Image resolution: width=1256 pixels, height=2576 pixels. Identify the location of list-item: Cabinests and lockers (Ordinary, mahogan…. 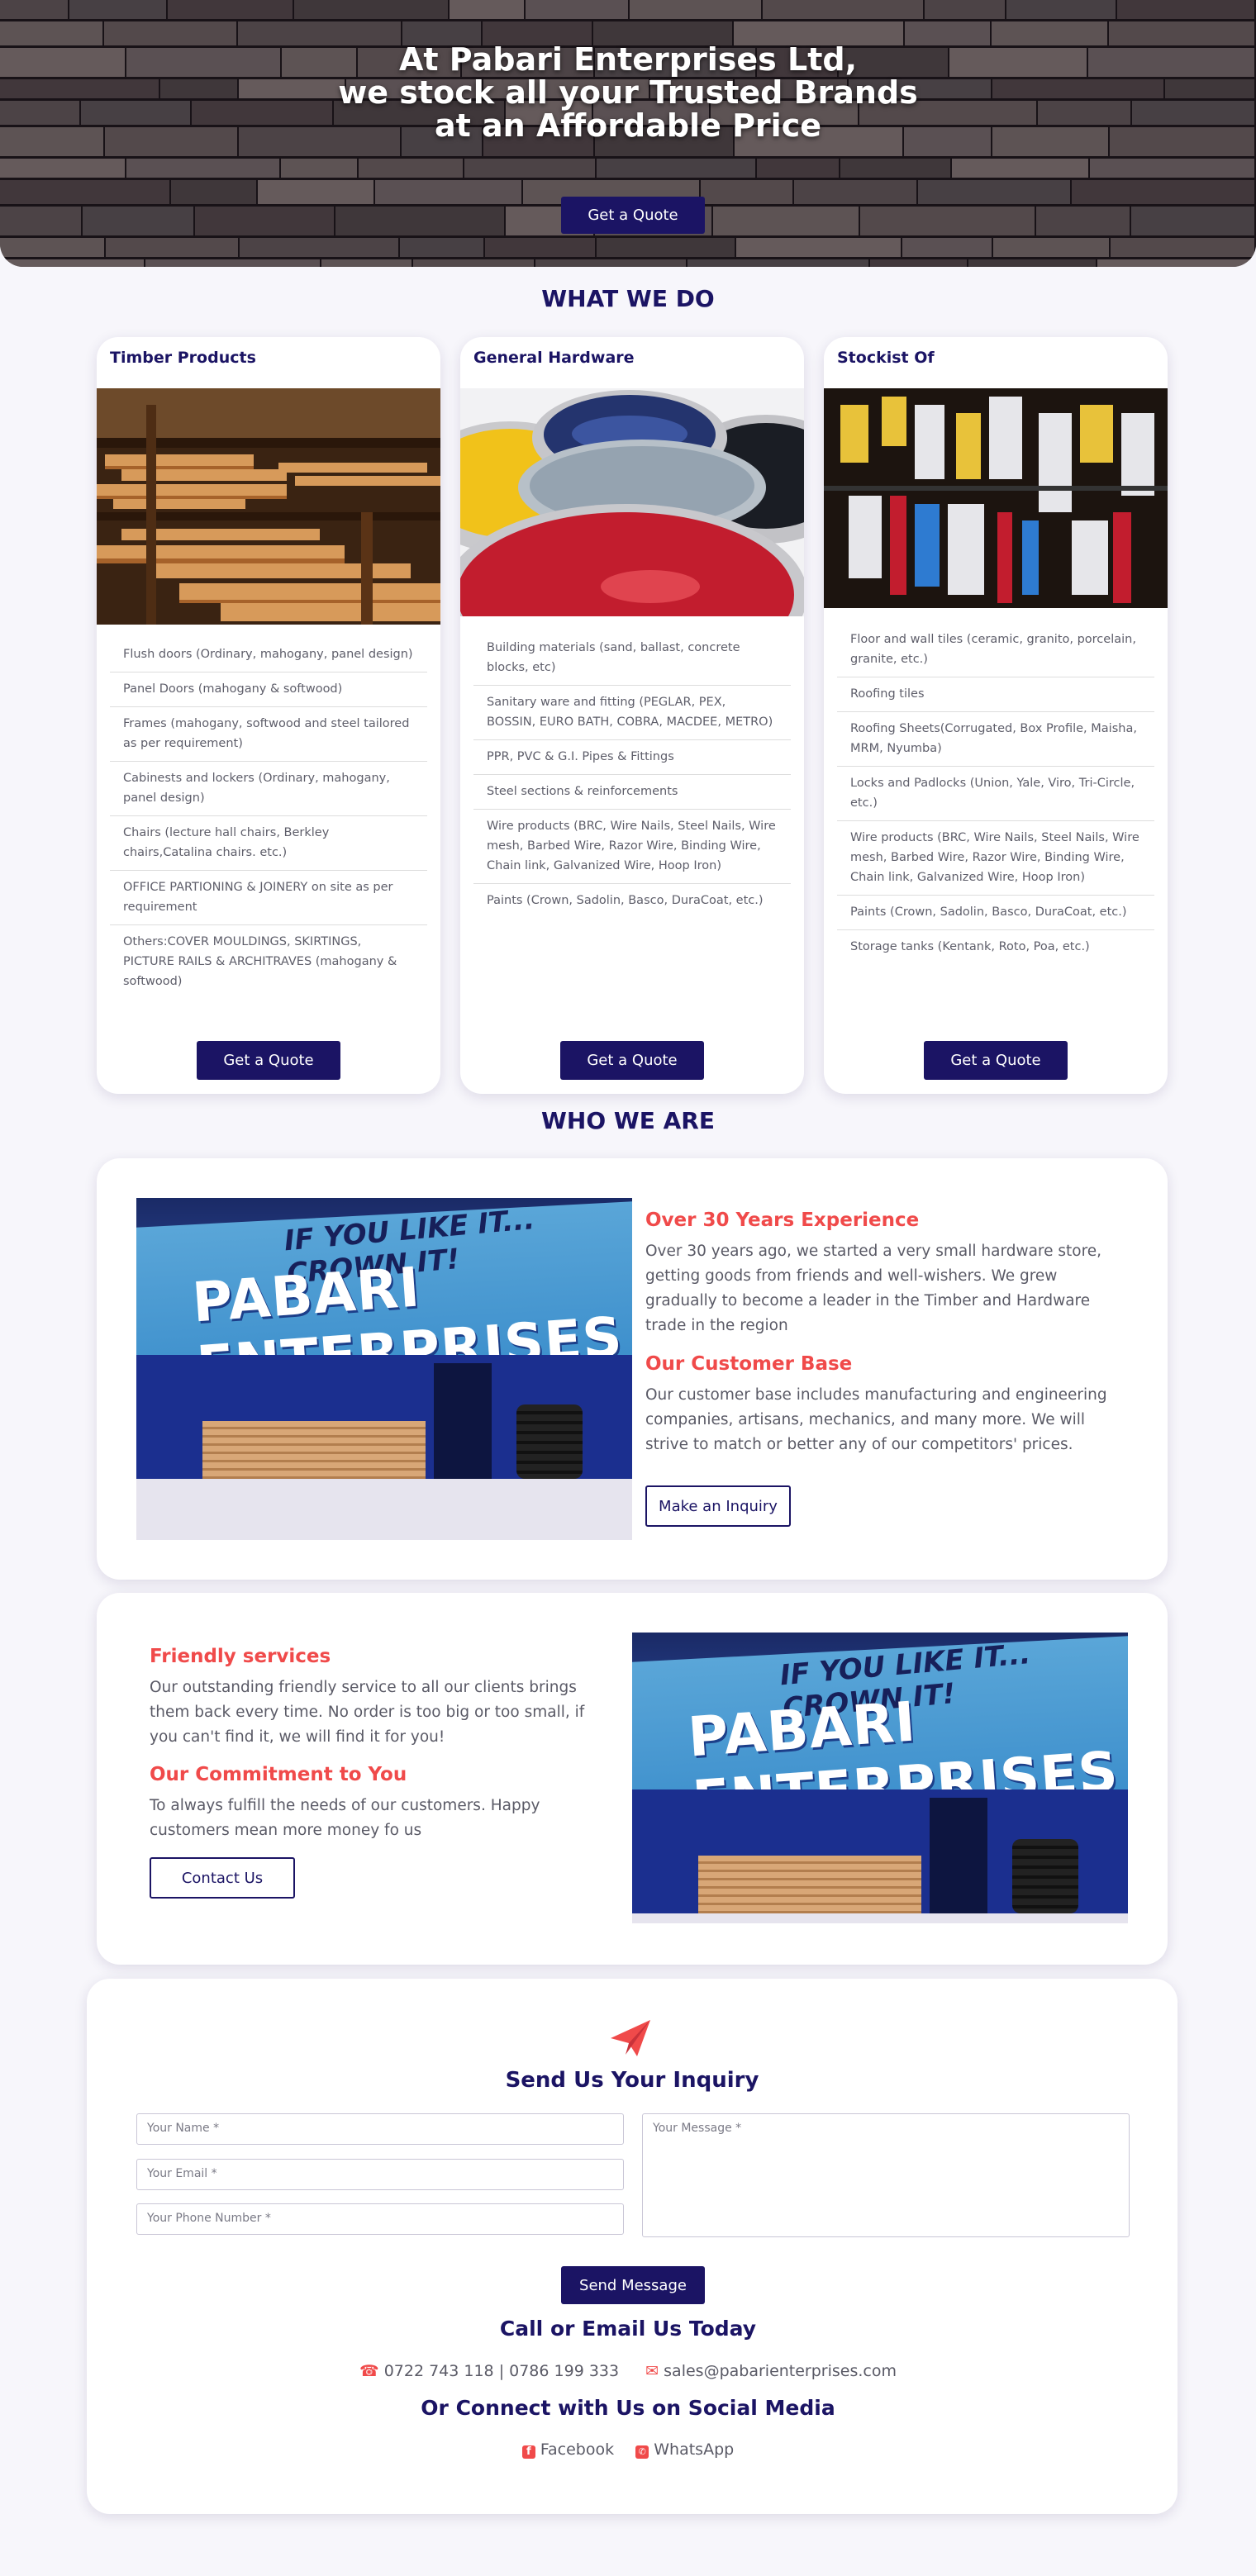
(268, 789).